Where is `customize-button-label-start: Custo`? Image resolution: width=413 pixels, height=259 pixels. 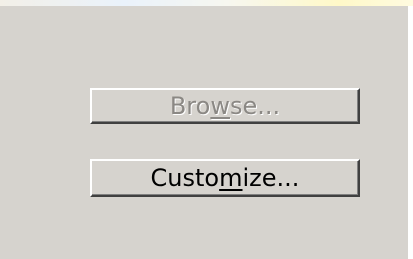 customize-button-label-start: Custo is located at coordinates (185, 178).